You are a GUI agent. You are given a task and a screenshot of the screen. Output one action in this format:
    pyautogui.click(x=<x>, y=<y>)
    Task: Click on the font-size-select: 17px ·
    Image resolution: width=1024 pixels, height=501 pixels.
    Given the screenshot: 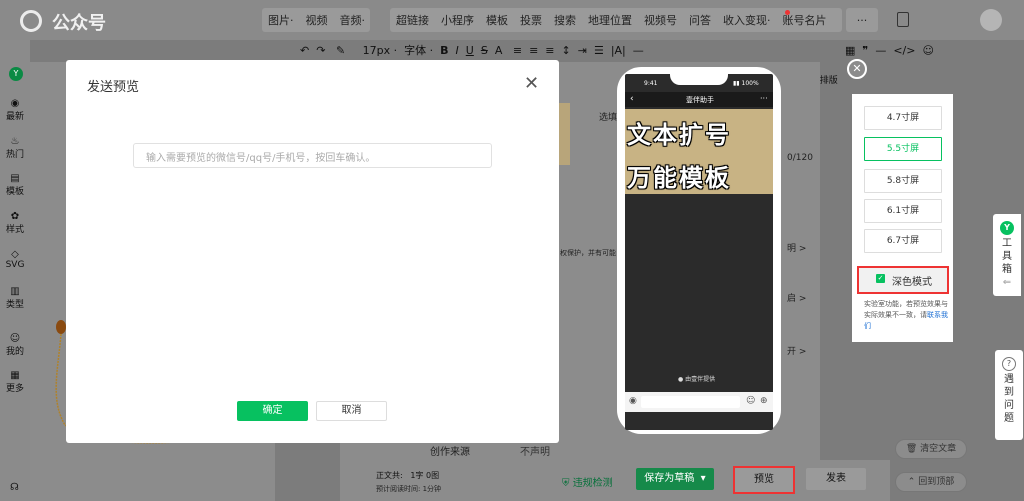 What is the action you would take?
    pyautogui.click(x=380, y=50)
    